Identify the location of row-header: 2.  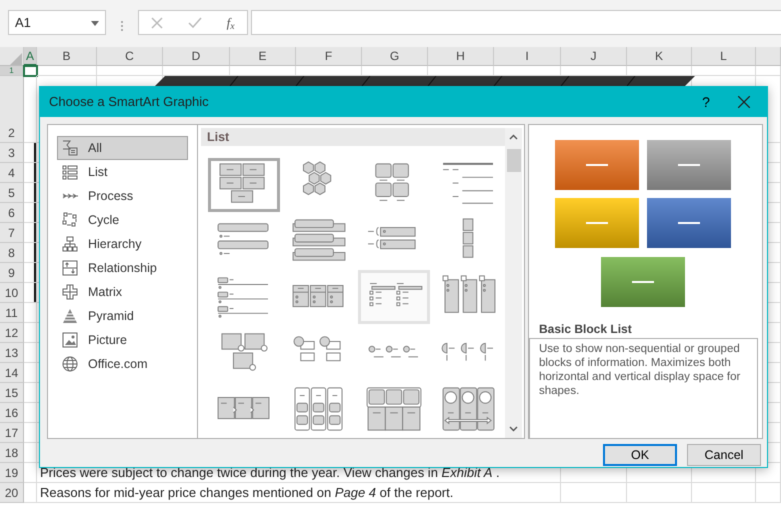
(12, 109).